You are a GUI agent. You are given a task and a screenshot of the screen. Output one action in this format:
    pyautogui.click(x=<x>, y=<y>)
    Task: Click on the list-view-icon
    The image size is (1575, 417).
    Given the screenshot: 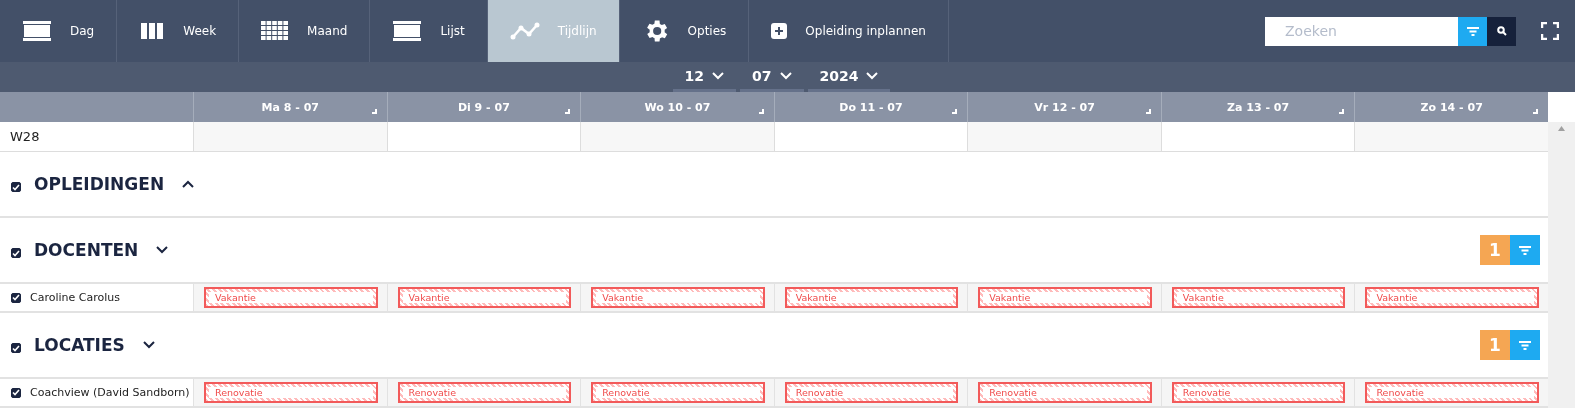 What is the action you would take?
    pyautogui.click(x=407, y=31)
    